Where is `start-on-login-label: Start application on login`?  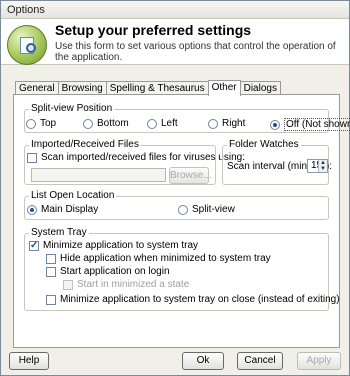 start-on-login-label: Start application on login is located at coordinates (115, 271).